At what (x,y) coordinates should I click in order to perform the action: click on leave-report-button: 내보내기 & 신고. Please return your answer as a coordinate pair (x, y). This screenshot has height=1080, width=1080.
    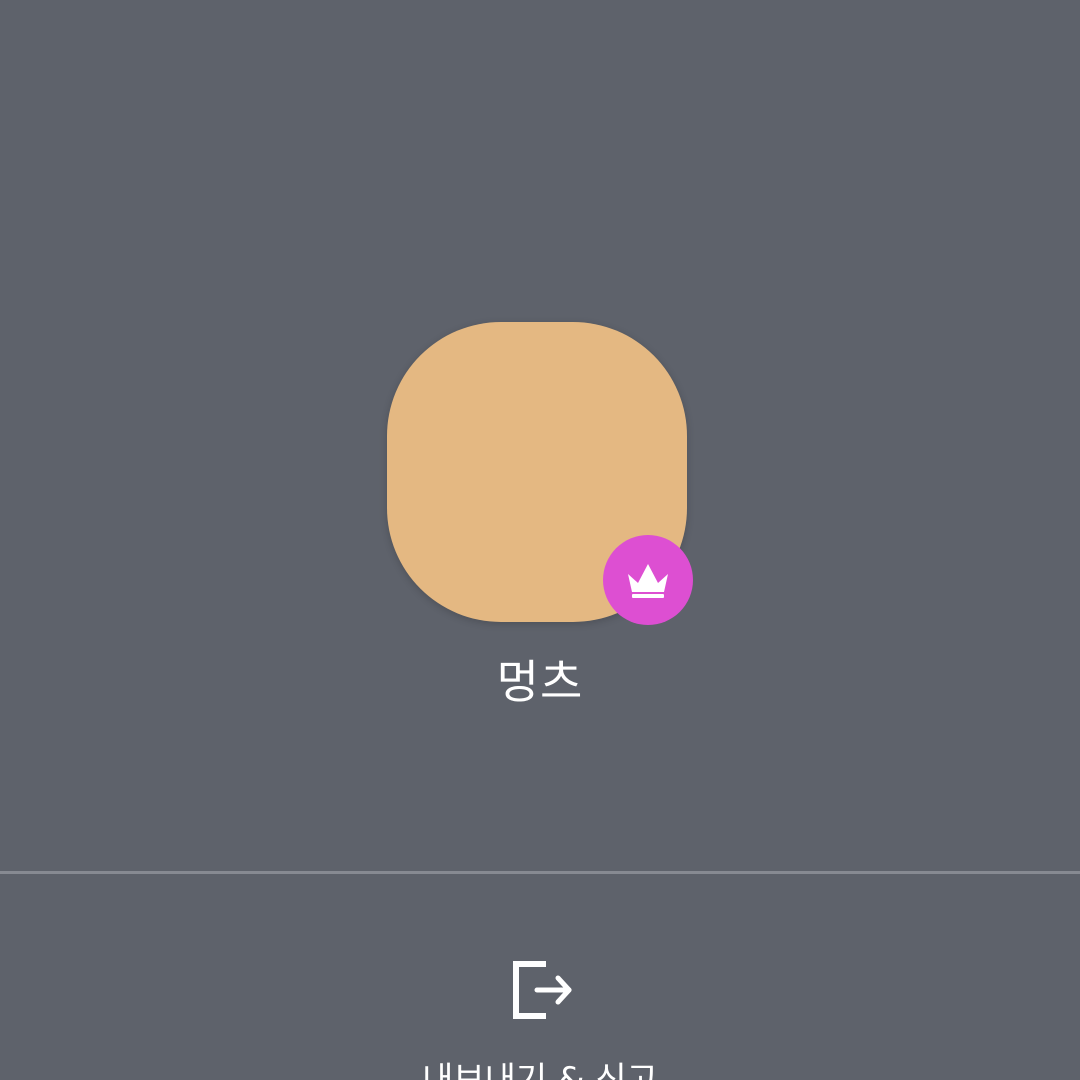
    Looking at the image, I should click on (540, 1005).